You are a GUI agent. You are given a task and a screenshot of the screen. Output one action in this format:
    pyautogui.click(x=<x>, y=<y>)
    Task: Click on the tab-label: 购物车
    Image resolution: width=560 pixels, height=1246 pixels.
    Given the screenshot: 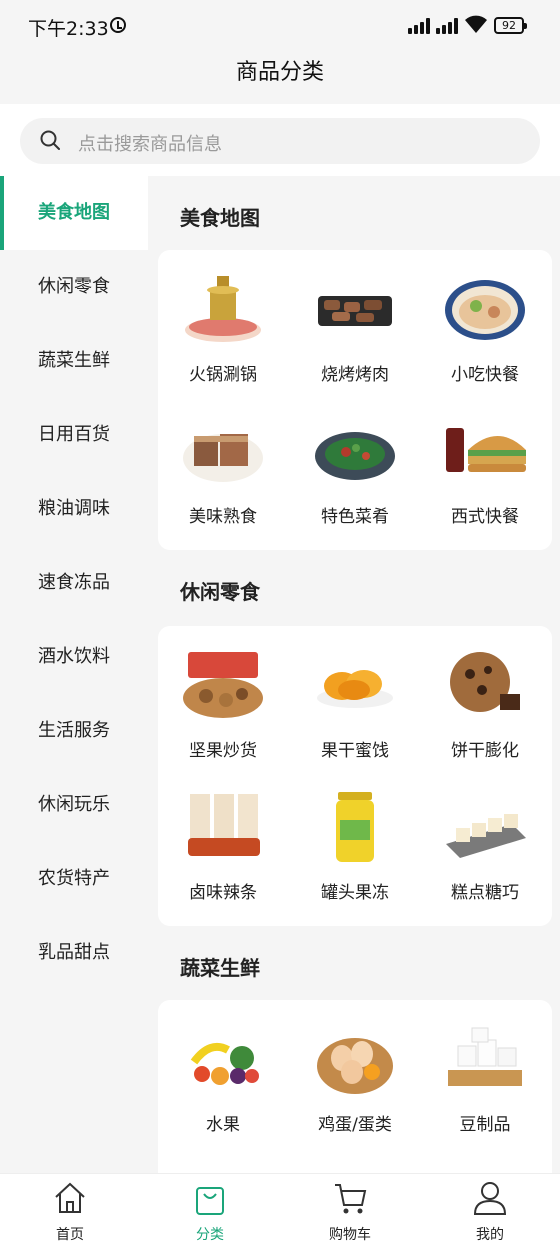 What is the action you would take?
    pyautogui.click(x=350, y=1235)
    